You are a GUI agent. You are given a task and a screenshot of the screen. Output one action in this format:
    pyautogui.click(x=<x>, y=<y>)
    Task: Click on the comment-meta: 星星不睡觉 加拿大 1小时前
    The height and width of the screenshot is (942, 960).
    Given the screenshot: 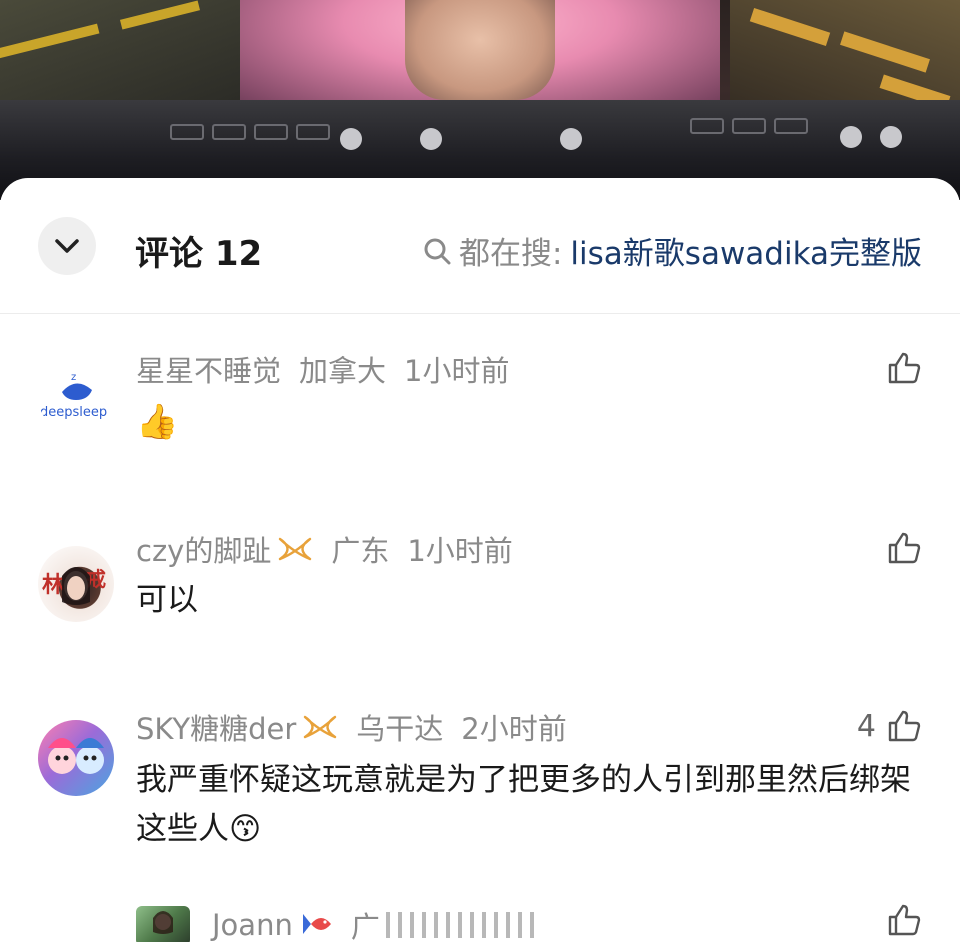 What is the action you would take?
    pyautogui.click(x=322, y=369)
    